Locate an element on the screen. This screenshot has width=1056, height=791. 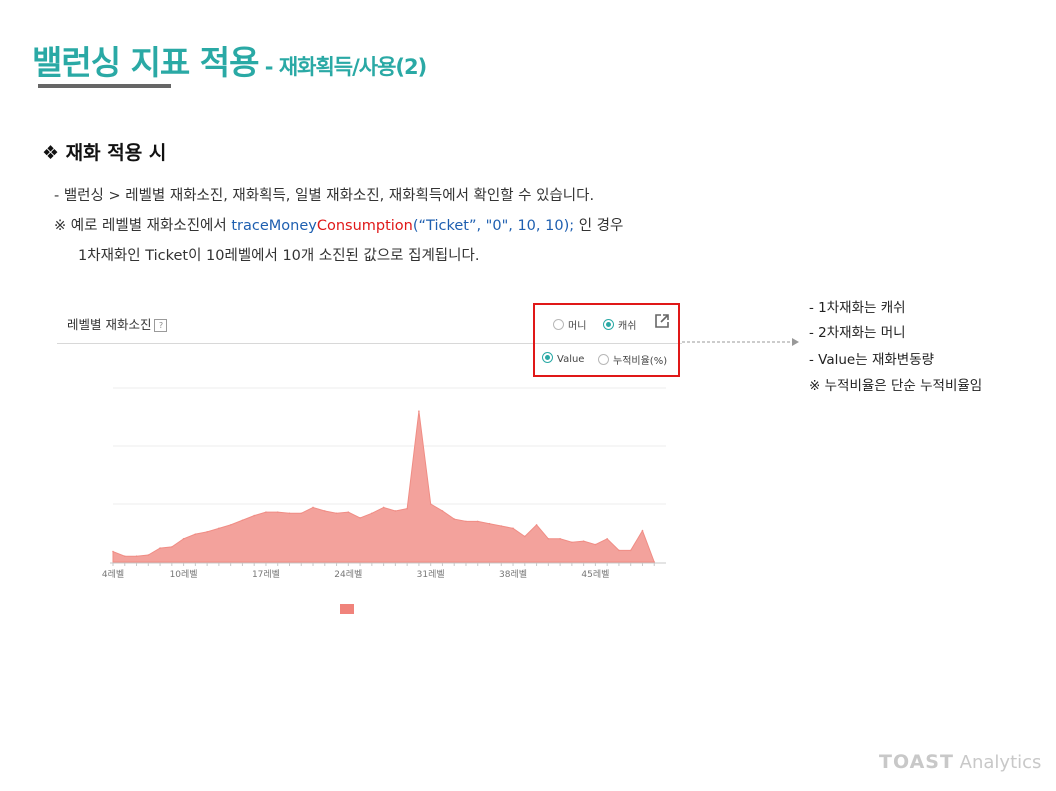
title-underline is located at coordinates (104, 86).